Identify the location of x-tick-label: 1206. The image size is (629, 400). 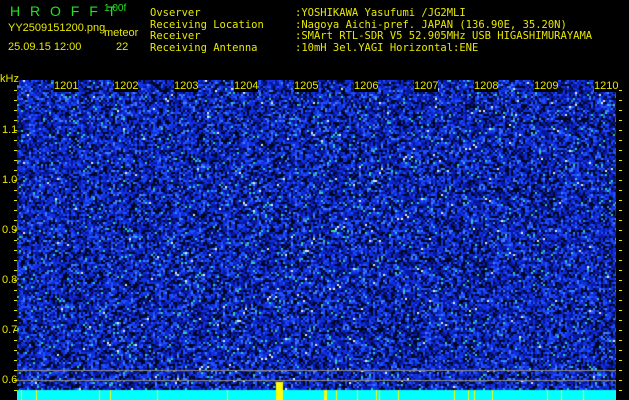
(366, 86).